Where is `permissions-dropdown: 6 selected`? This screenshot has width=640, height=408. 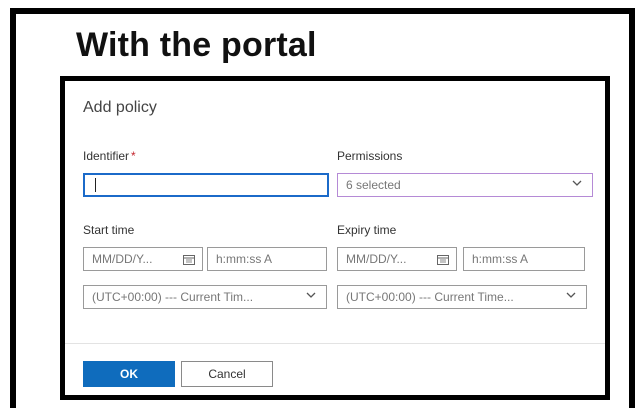 permissions-dropdown: 6 selected is located at coordinates (465, 185).